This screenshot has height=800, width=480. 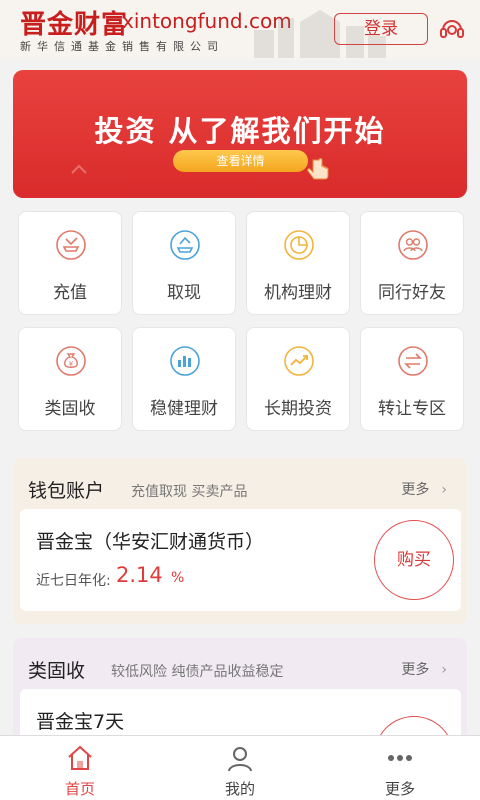 I want to click on nav-home: 首页, so click(x=80, y=768).